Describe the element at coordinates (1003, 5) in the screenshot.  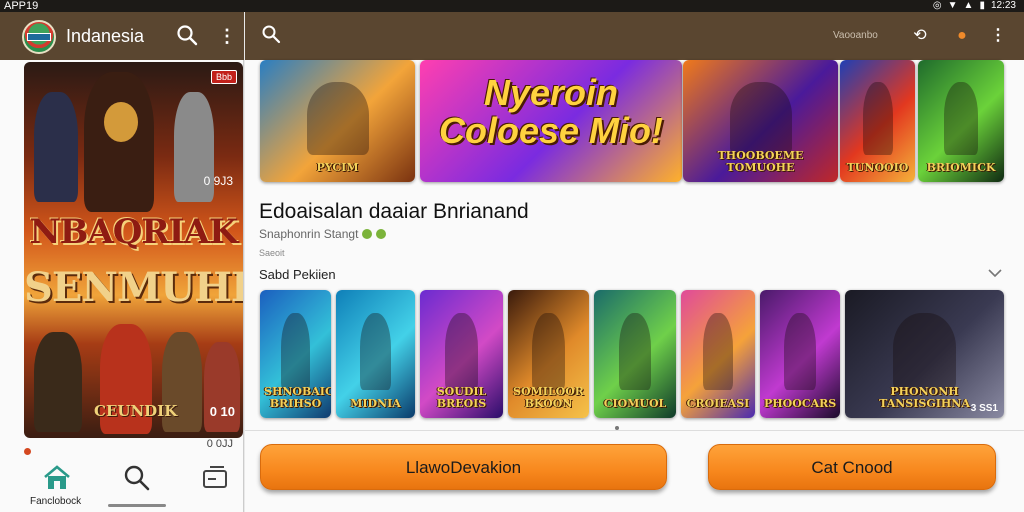
I see `status-time: 12:23` at that location.